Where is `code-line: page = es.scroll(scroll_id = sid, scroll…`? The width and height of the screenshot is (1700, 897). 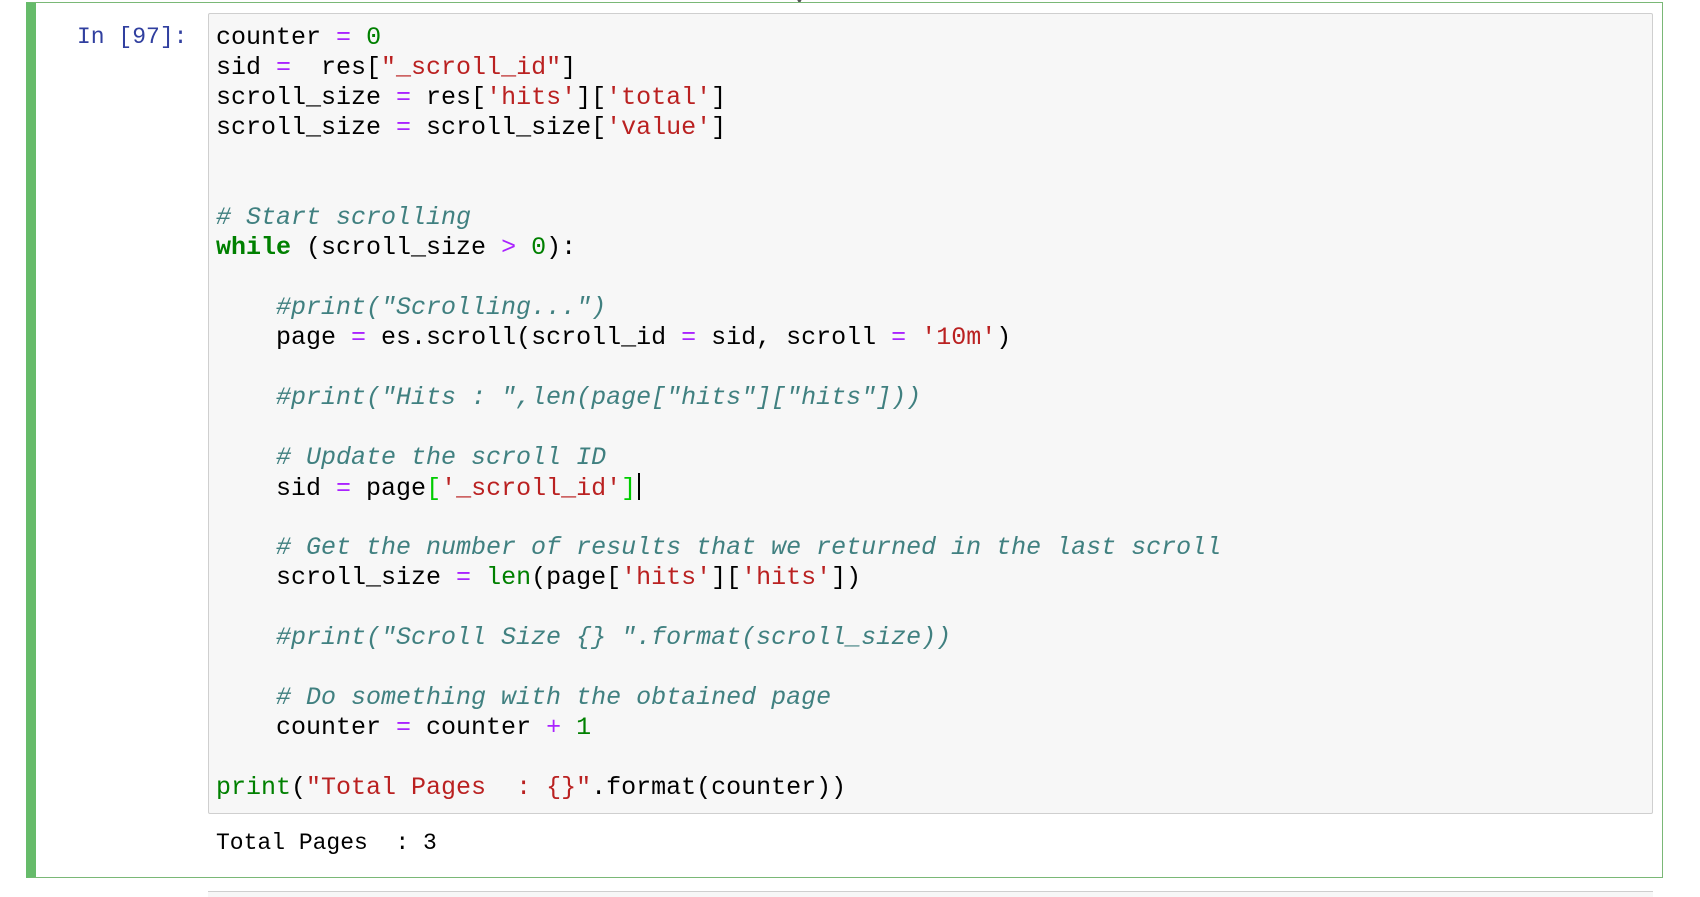
code-line: page = es.scroll(scroll_id = sid, scroll… is located at coordinates (718, 338).